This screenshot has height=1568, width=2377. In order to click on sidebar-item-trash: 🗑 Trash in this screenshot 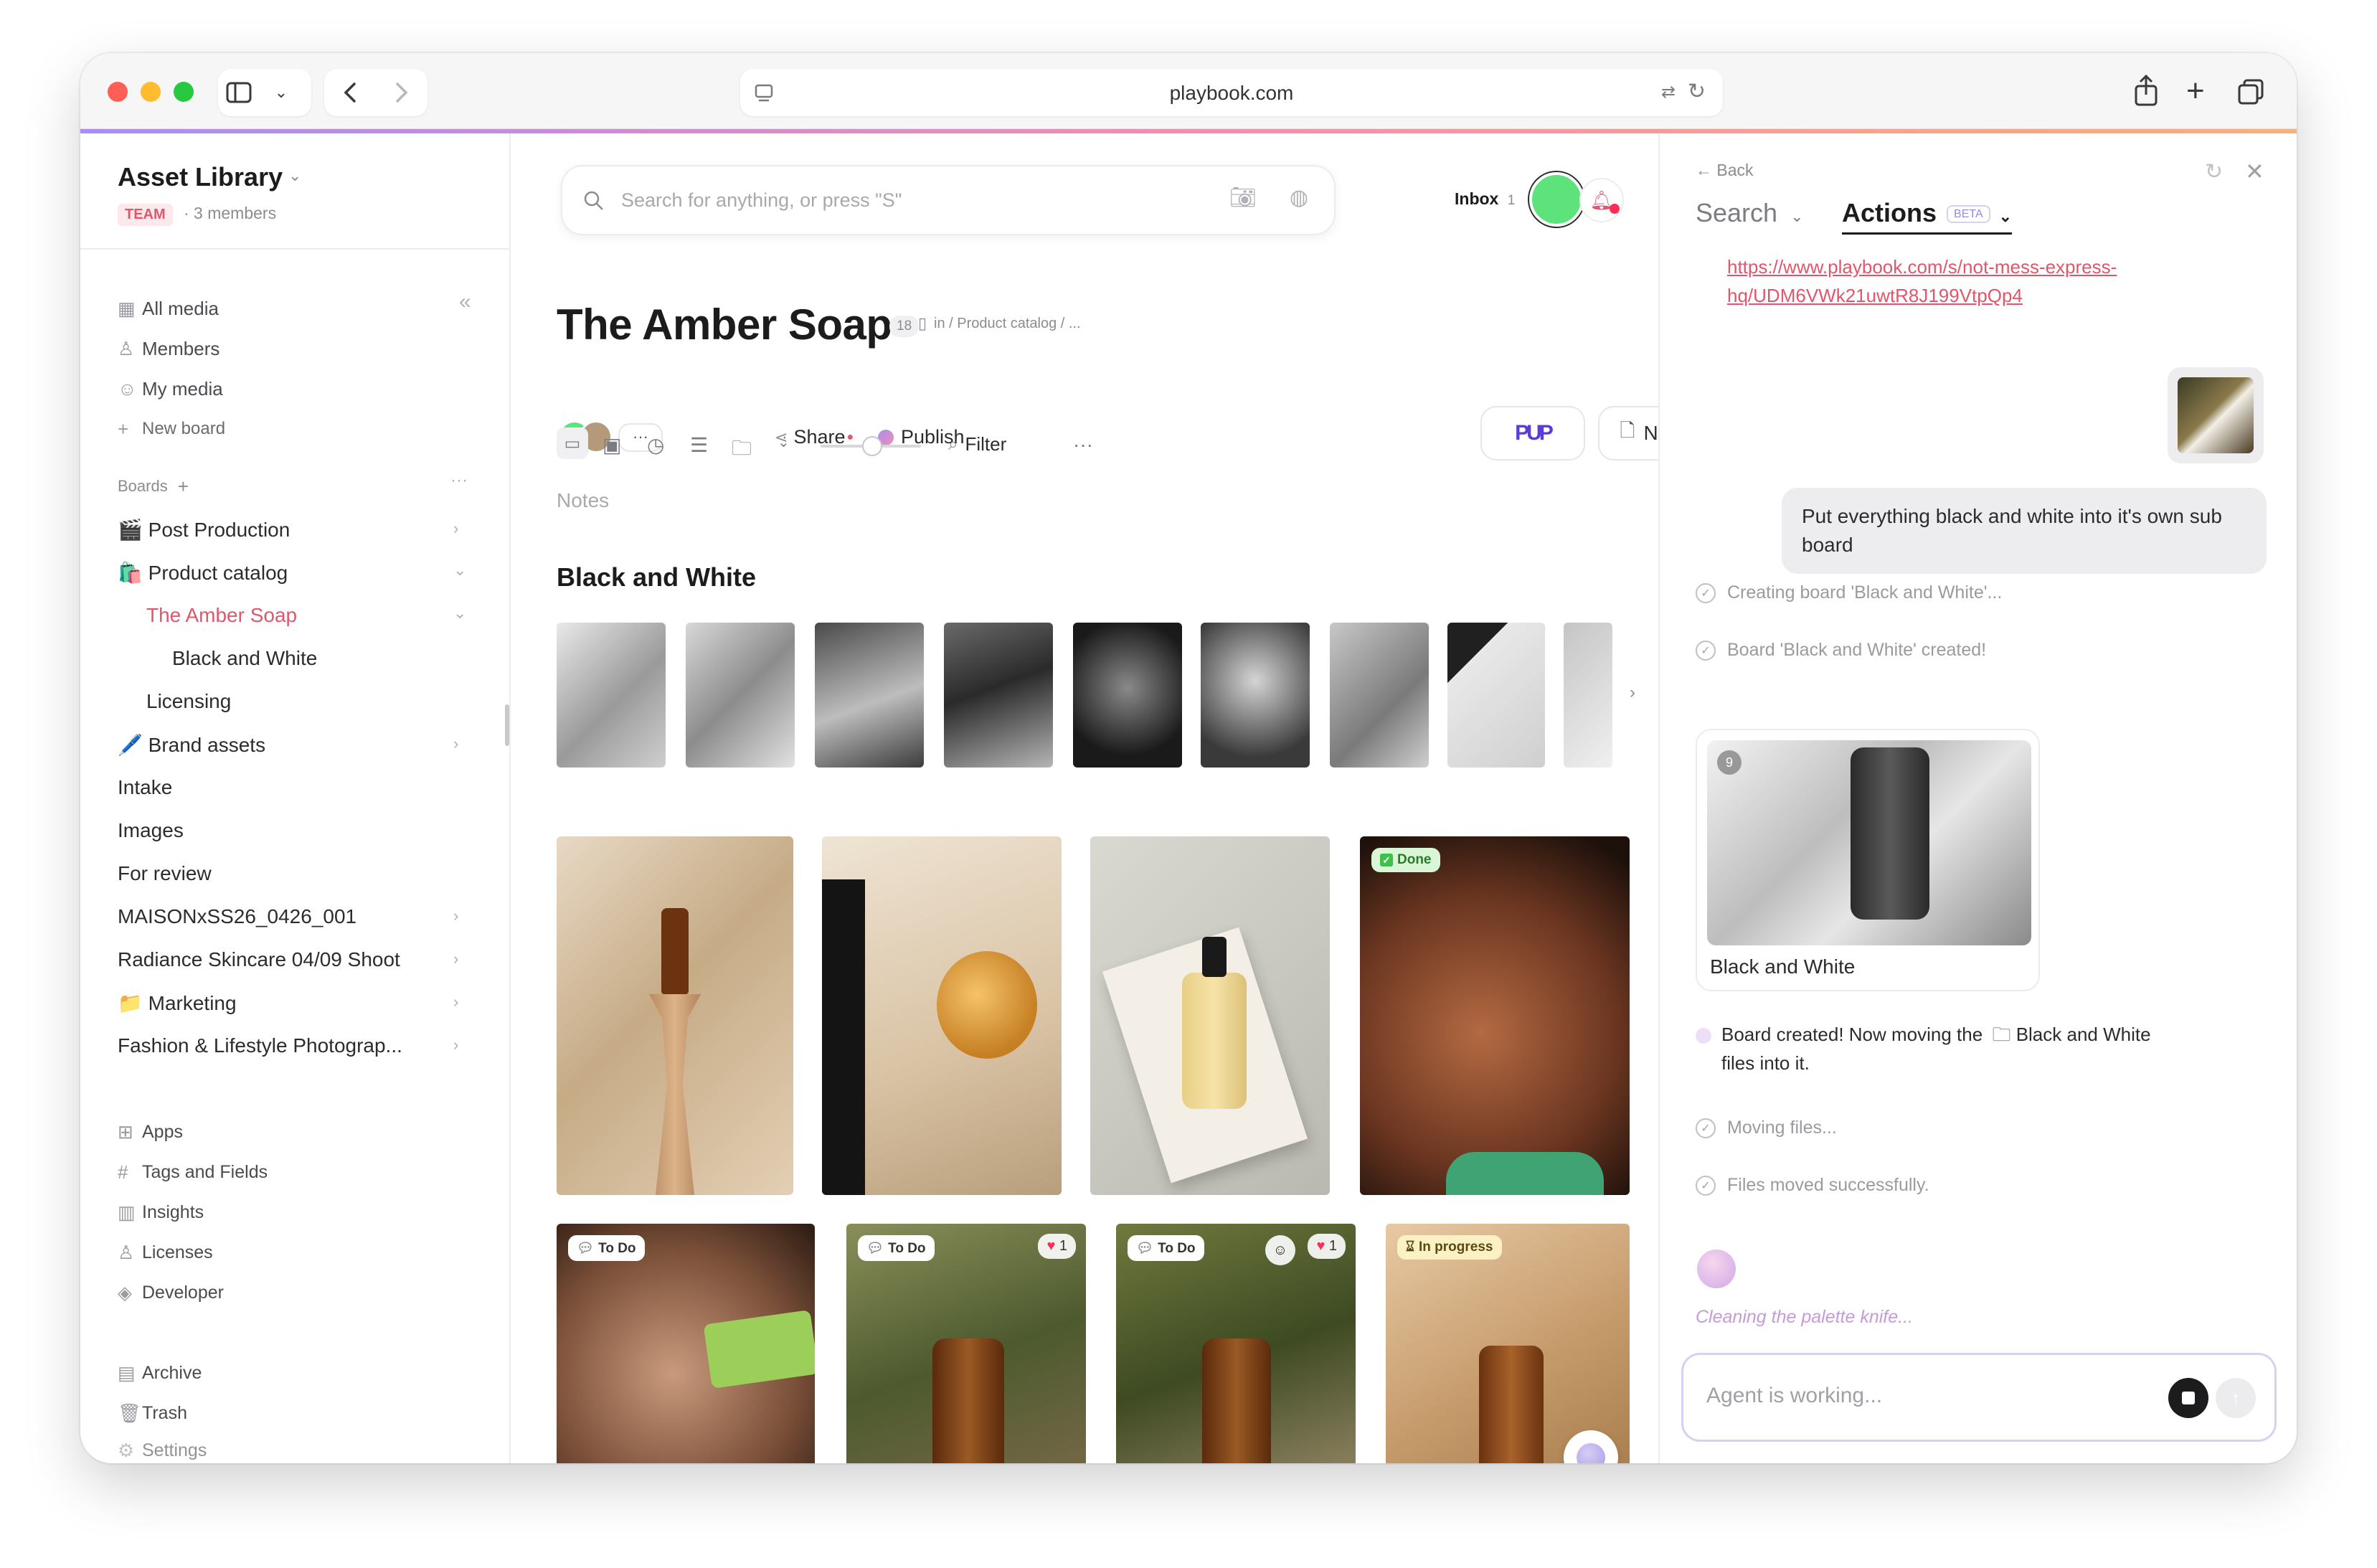, I will do `click(152, 1413)`.